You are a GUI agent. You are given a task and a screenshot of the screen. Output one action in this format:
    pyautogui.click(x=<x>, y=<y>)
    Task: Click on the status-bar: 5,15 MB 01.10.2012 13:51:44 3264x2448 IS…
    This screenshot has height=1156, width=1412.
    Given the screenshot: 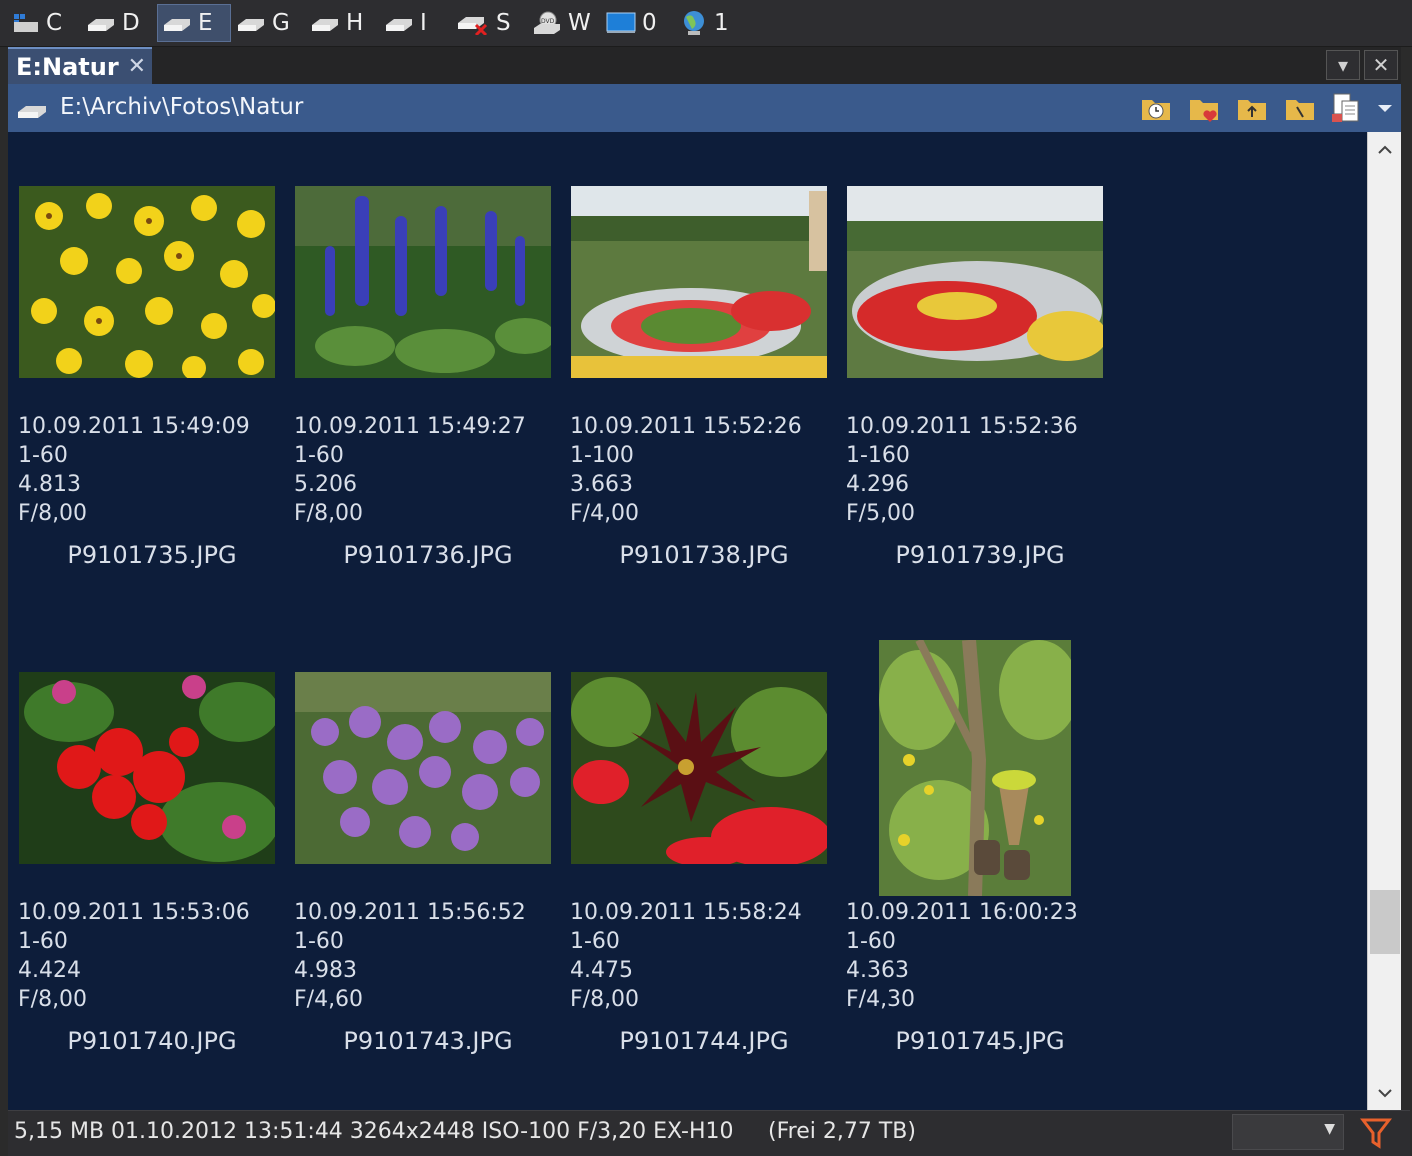 What is the action you would take?
    pyautogui.click(x=709, y=1133)
    